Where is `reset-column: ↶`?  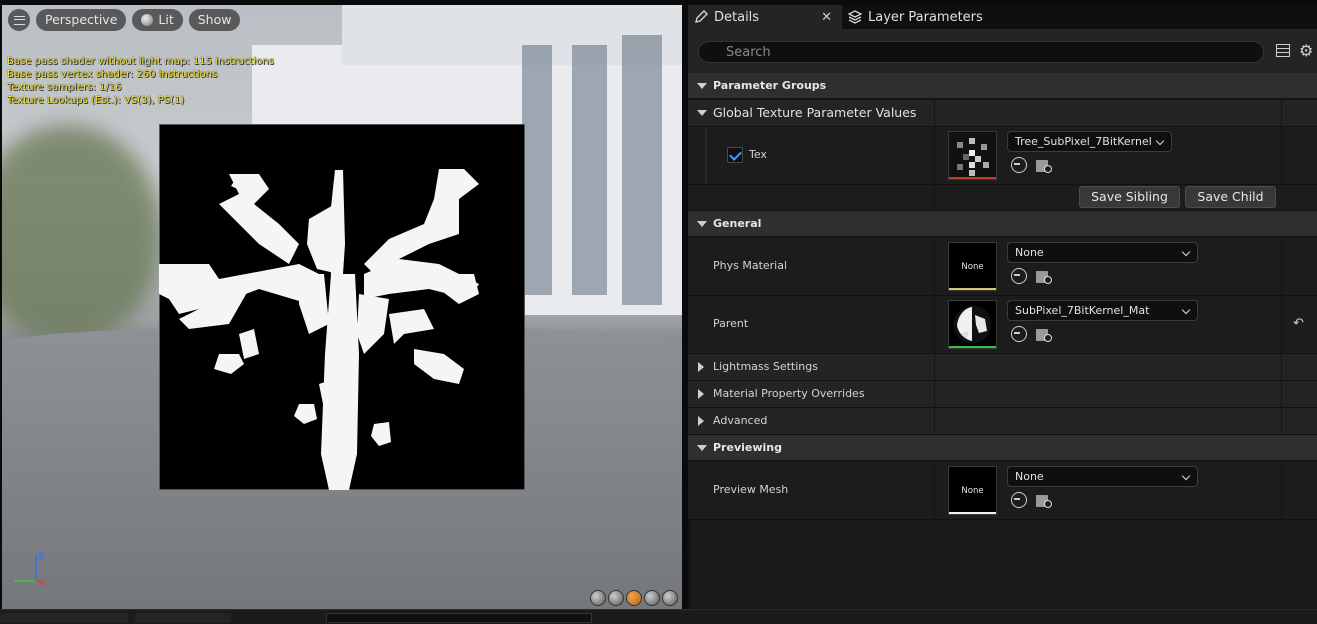 reset-column: ↶ is located at coordinates (1300, 324).